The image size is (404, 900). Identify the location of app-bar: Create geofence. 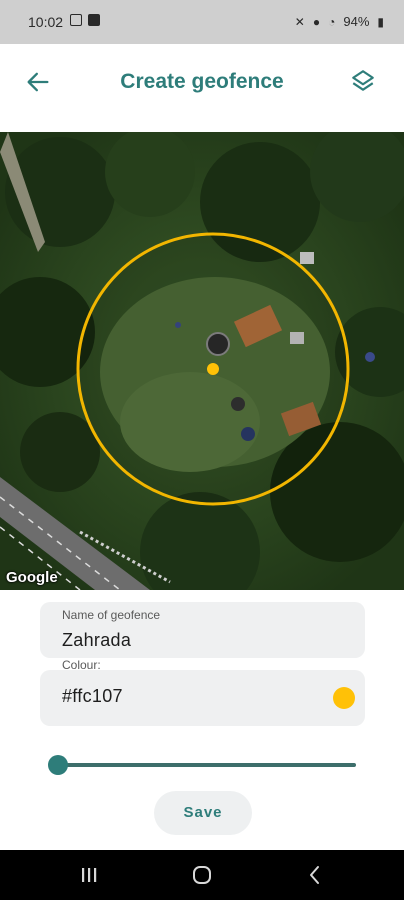
(202, 88).